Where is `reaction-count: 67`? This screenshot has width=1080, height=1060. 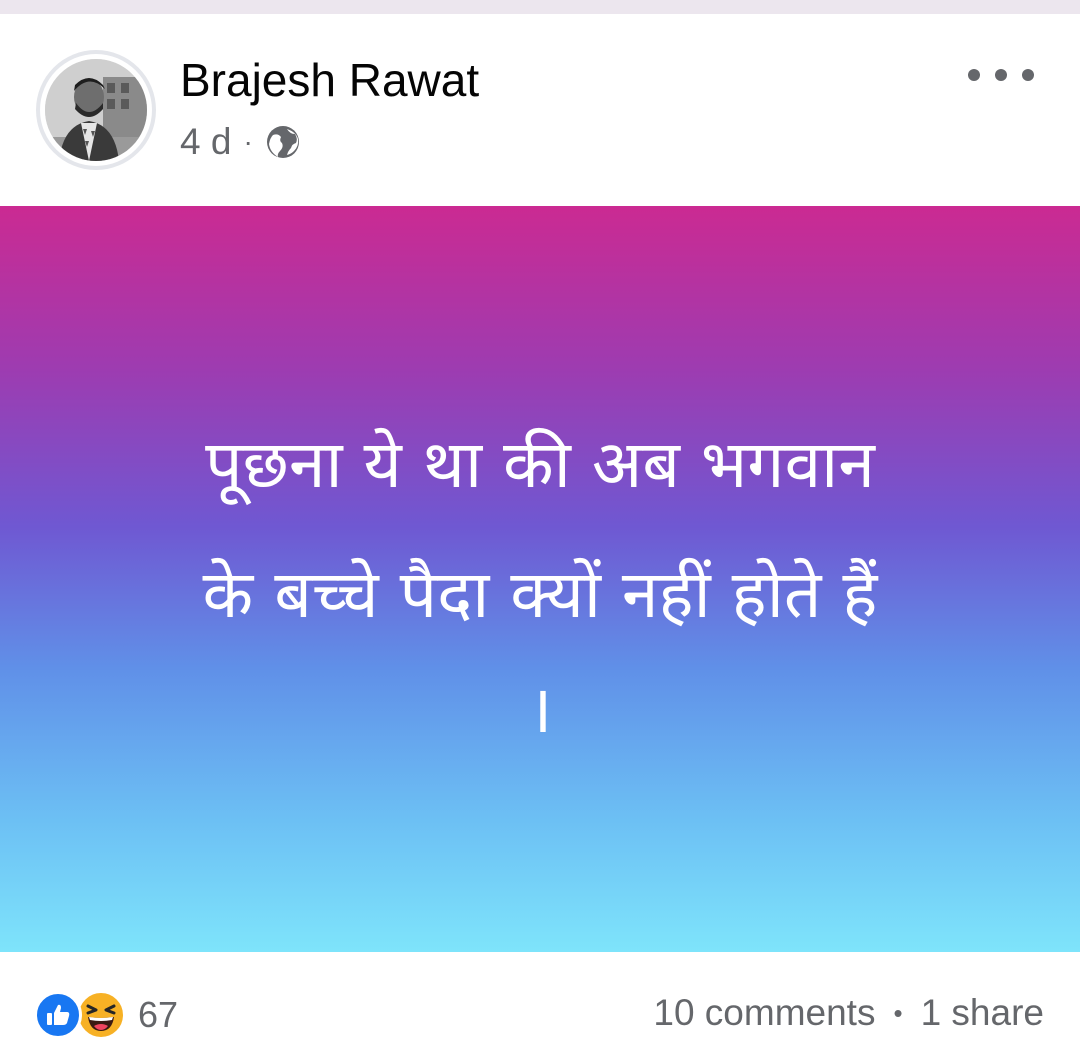 reaction-count: 67 is located at coordinates (158, 1014).